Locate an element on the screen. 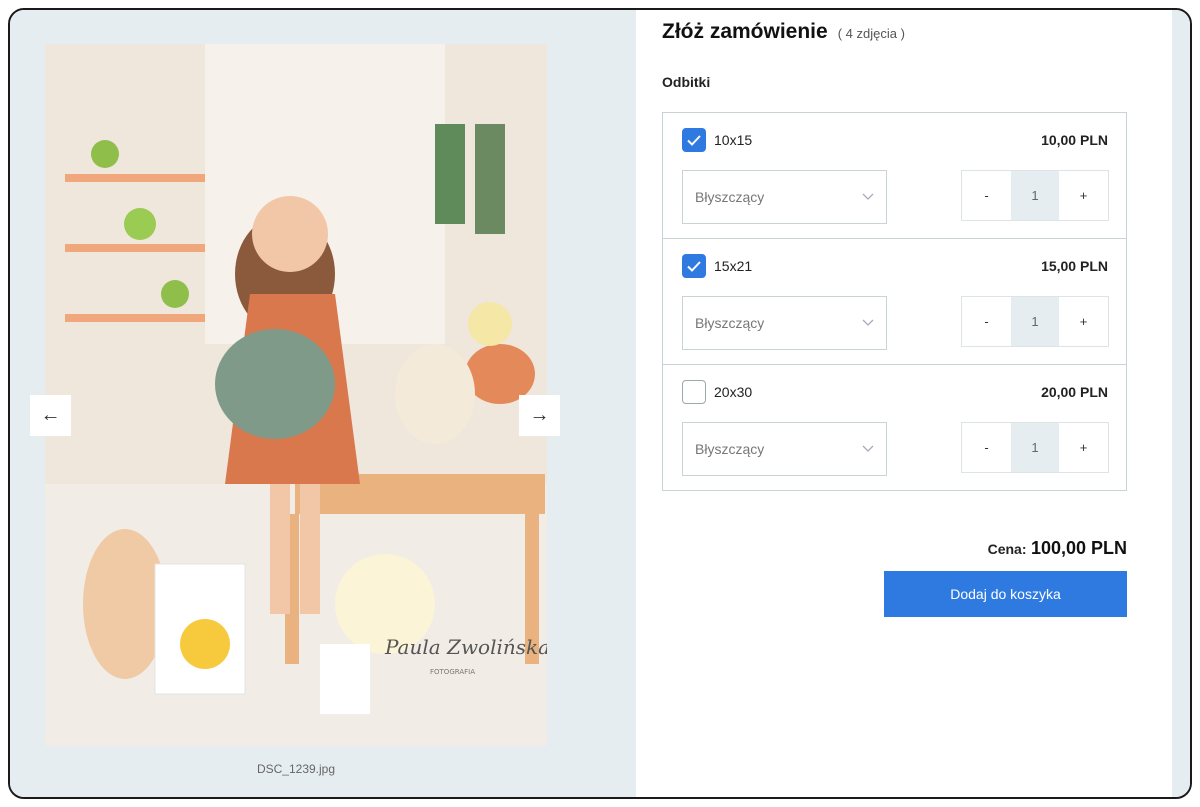  next-photo-button: → is located at coordinates (539, 415).